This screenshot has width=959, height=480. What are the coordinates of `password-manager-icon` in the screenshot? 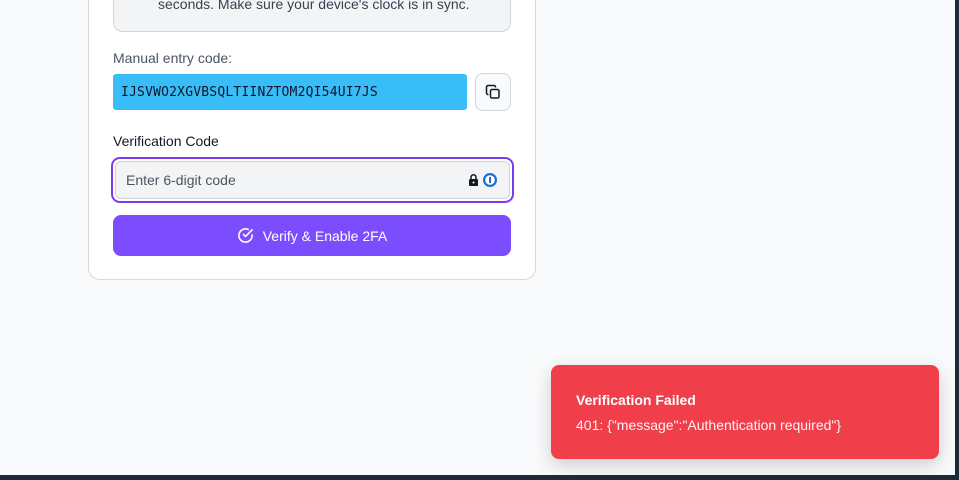 It's located at (490, 180).